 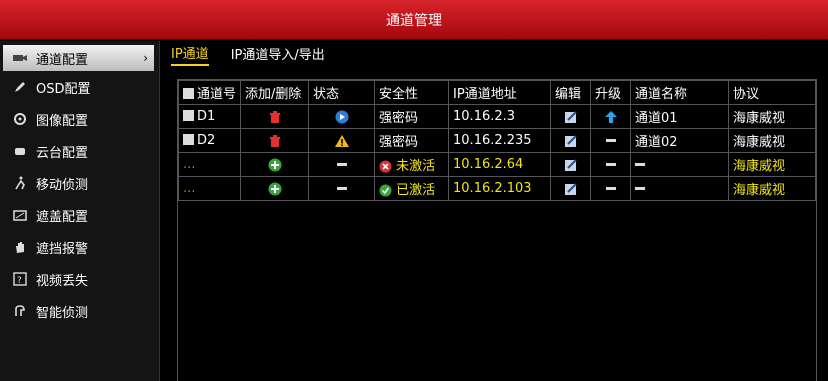 I want to click on column-header-ip: IP通道地址, so click(x=500, y=92).